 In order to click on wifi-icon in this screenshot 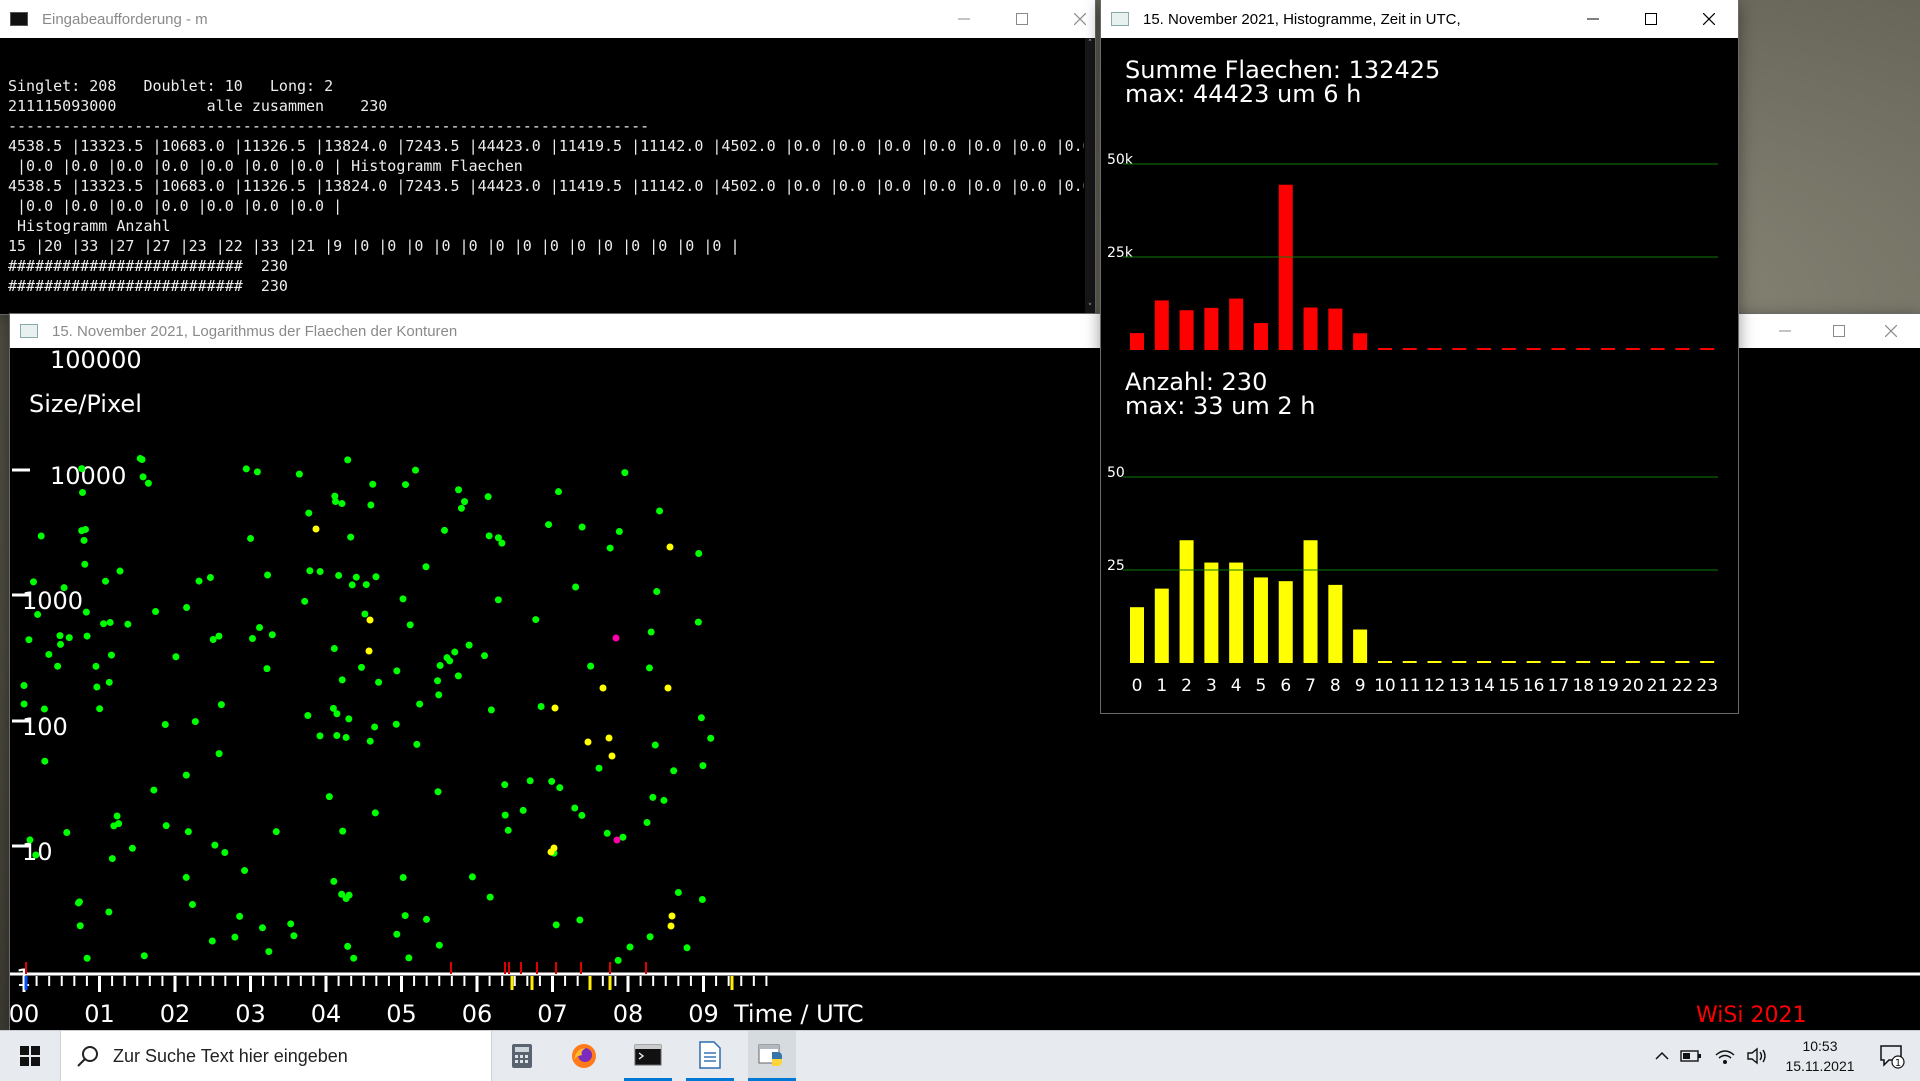, I will do `click(1725, 1056)`.